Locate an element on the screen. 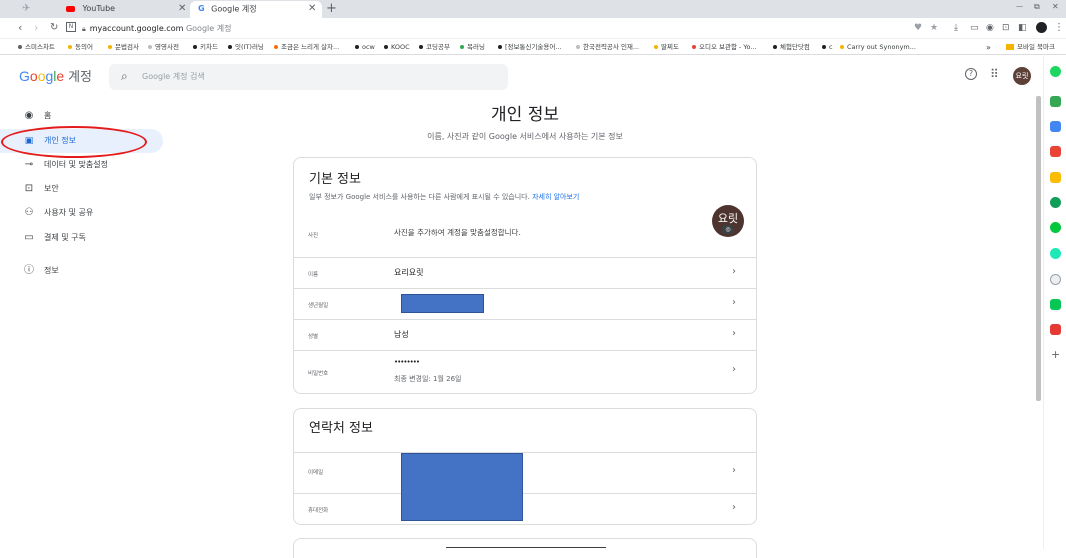  nav-item-home: ◉ 홈 is located at coordinates (81, 116).